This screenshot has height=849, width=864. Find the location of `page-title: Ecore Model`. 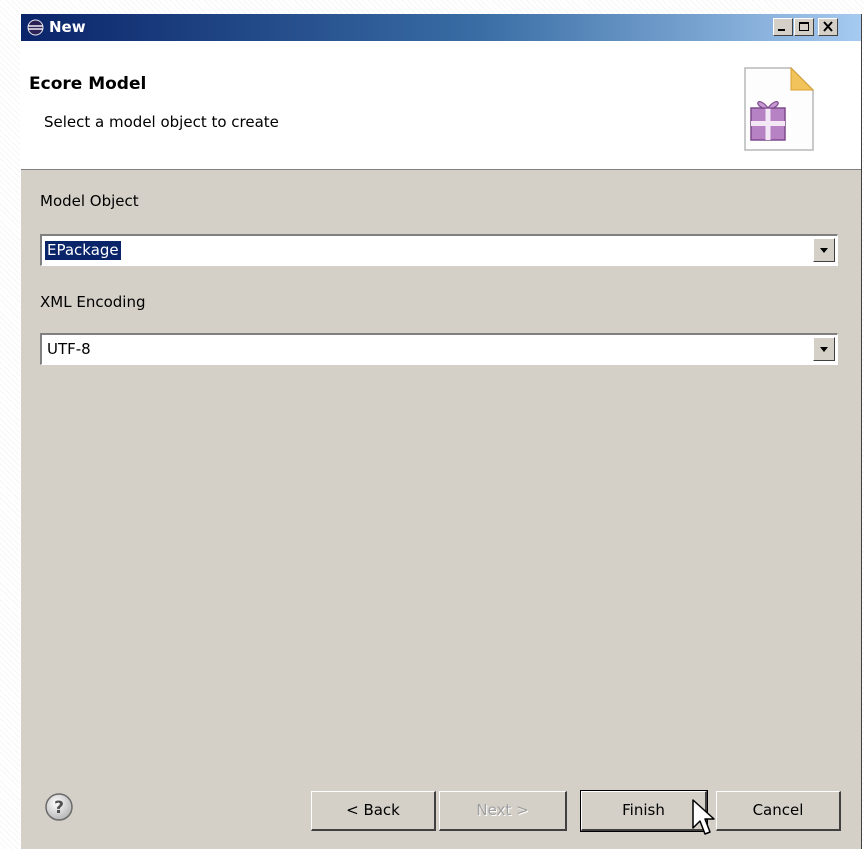

page-title: Ecore Model is located at coordinates (88, 84).